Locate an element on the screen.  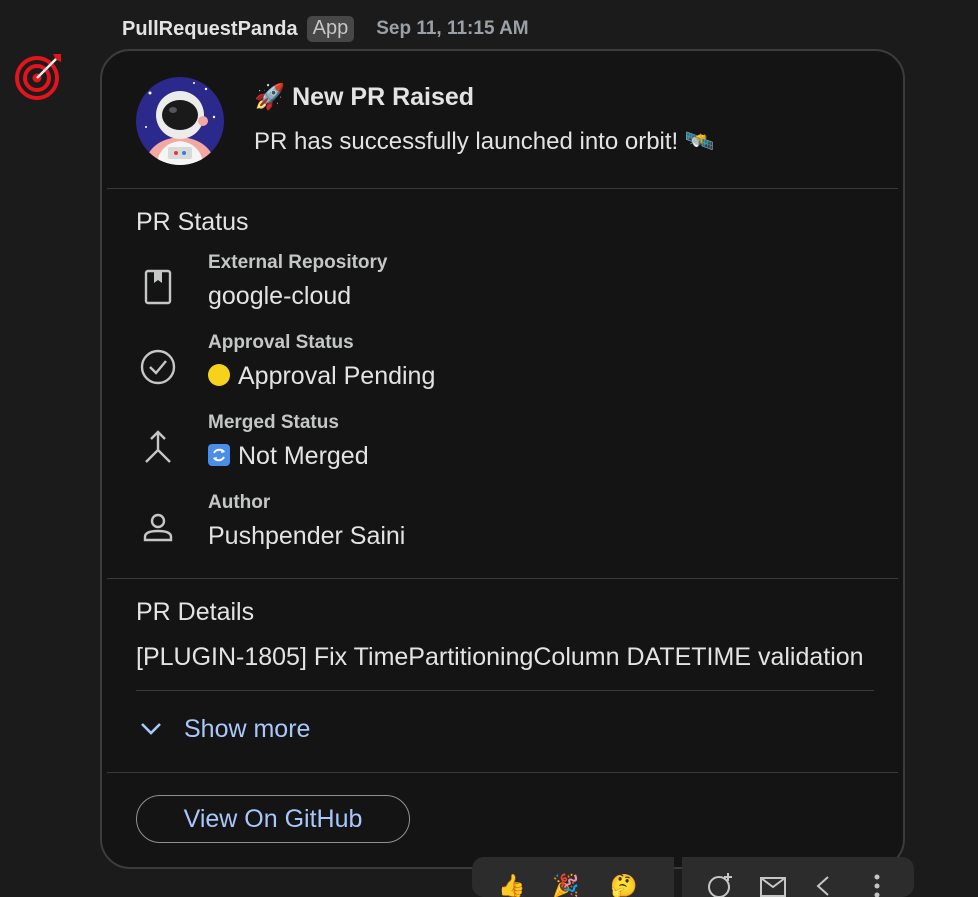
yellow-circle-icon is located at coordinates (219, 375).